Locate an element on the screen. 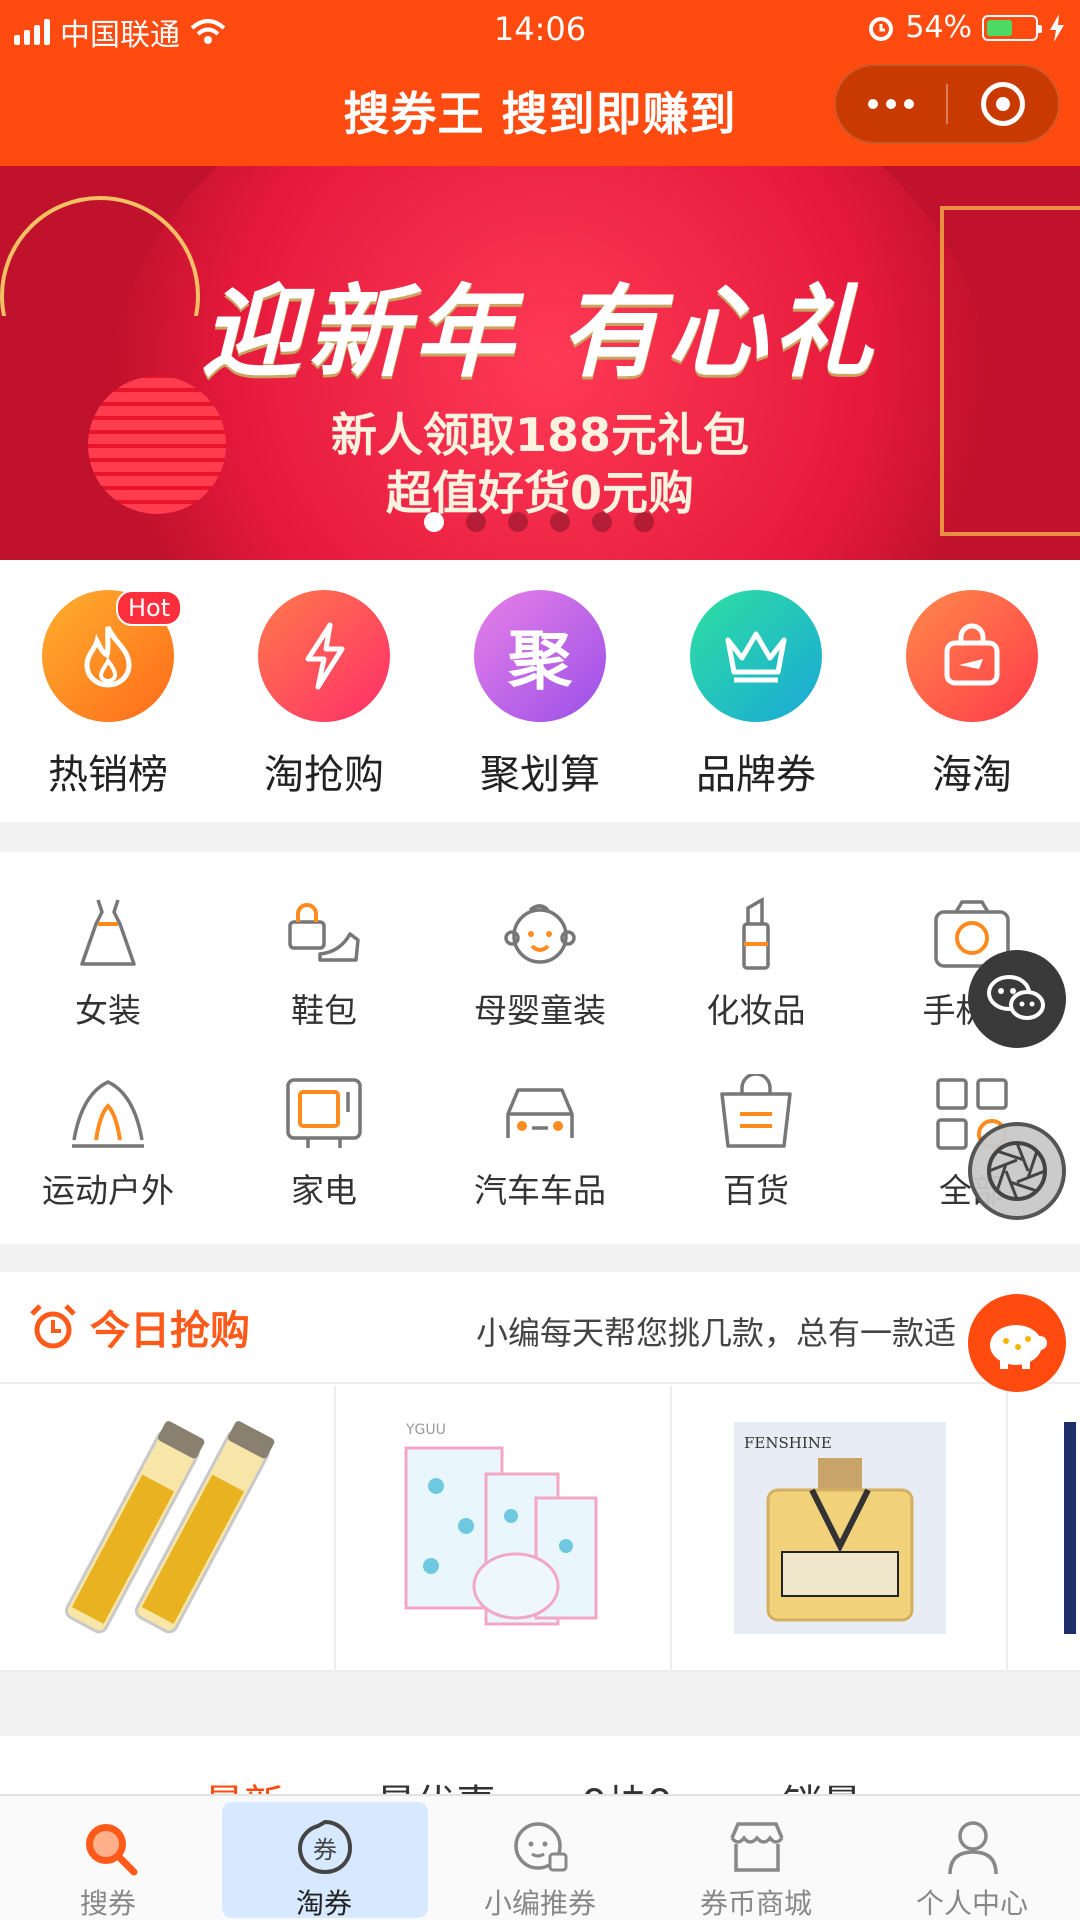 This screenshot has width=1080, height=1920. more-button is located at coordinates (891, 104).